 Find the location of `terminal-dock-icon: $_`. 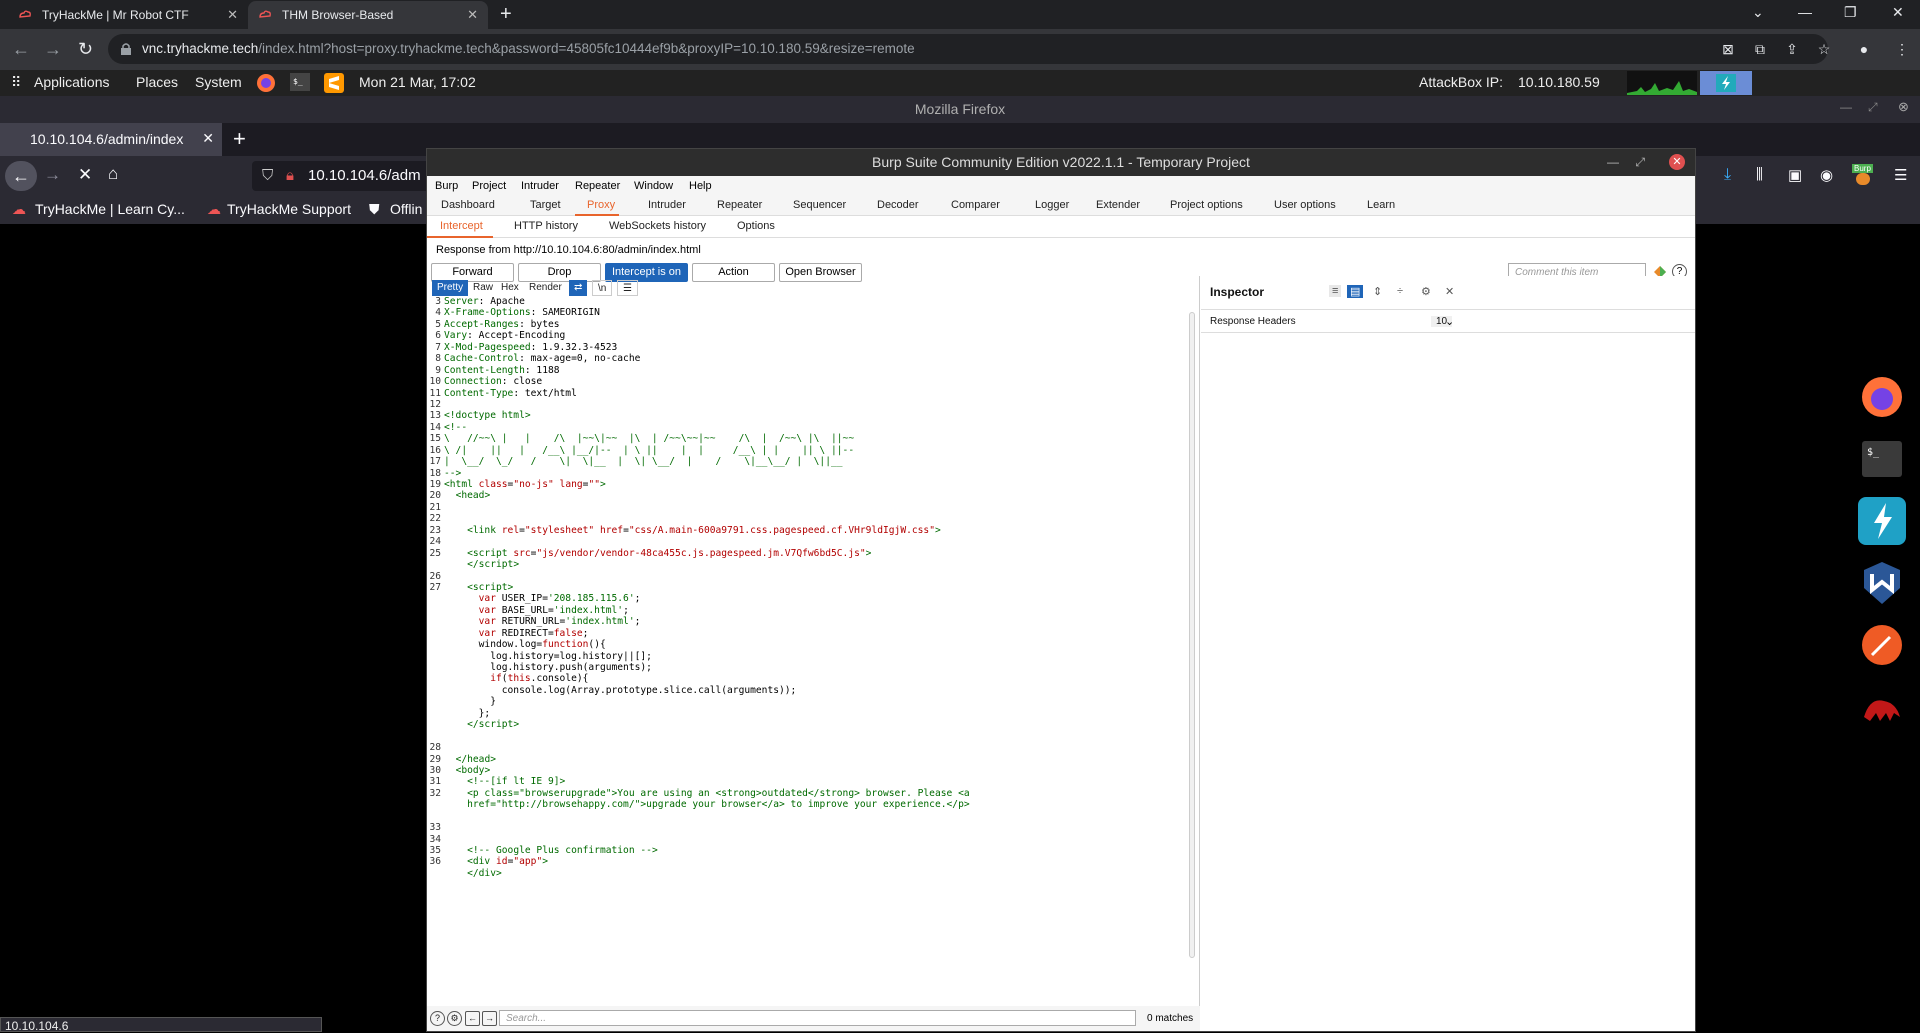

terminal-dock-icon: $_ is located at coordinates (1882, 459).